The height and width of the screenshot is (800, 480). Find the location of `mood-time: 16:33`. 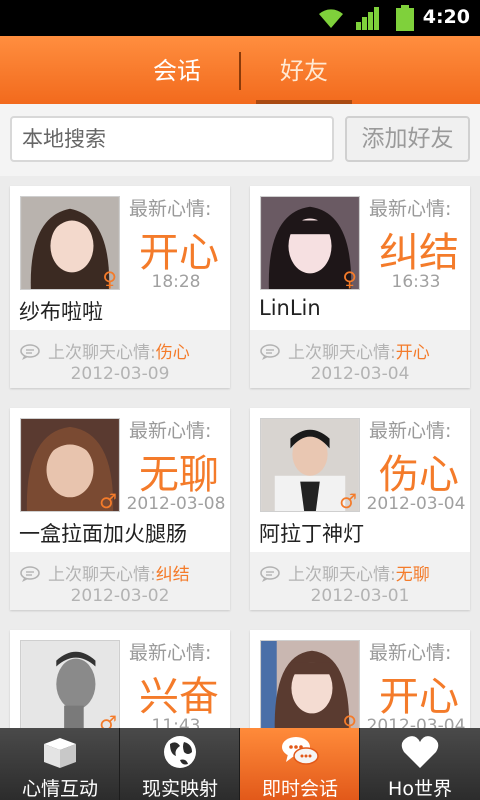

mood-time: 16:33 is located at coordinates (416, 282).